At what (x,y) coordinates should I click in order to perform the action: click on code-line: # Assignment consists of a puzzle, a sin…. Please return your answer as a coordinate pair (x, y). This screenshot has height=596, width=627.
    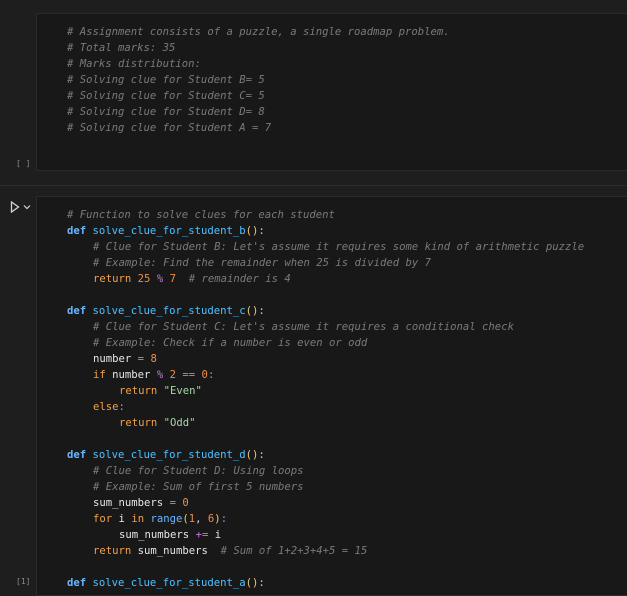
    Looking at the image, I should click on (258, 32).